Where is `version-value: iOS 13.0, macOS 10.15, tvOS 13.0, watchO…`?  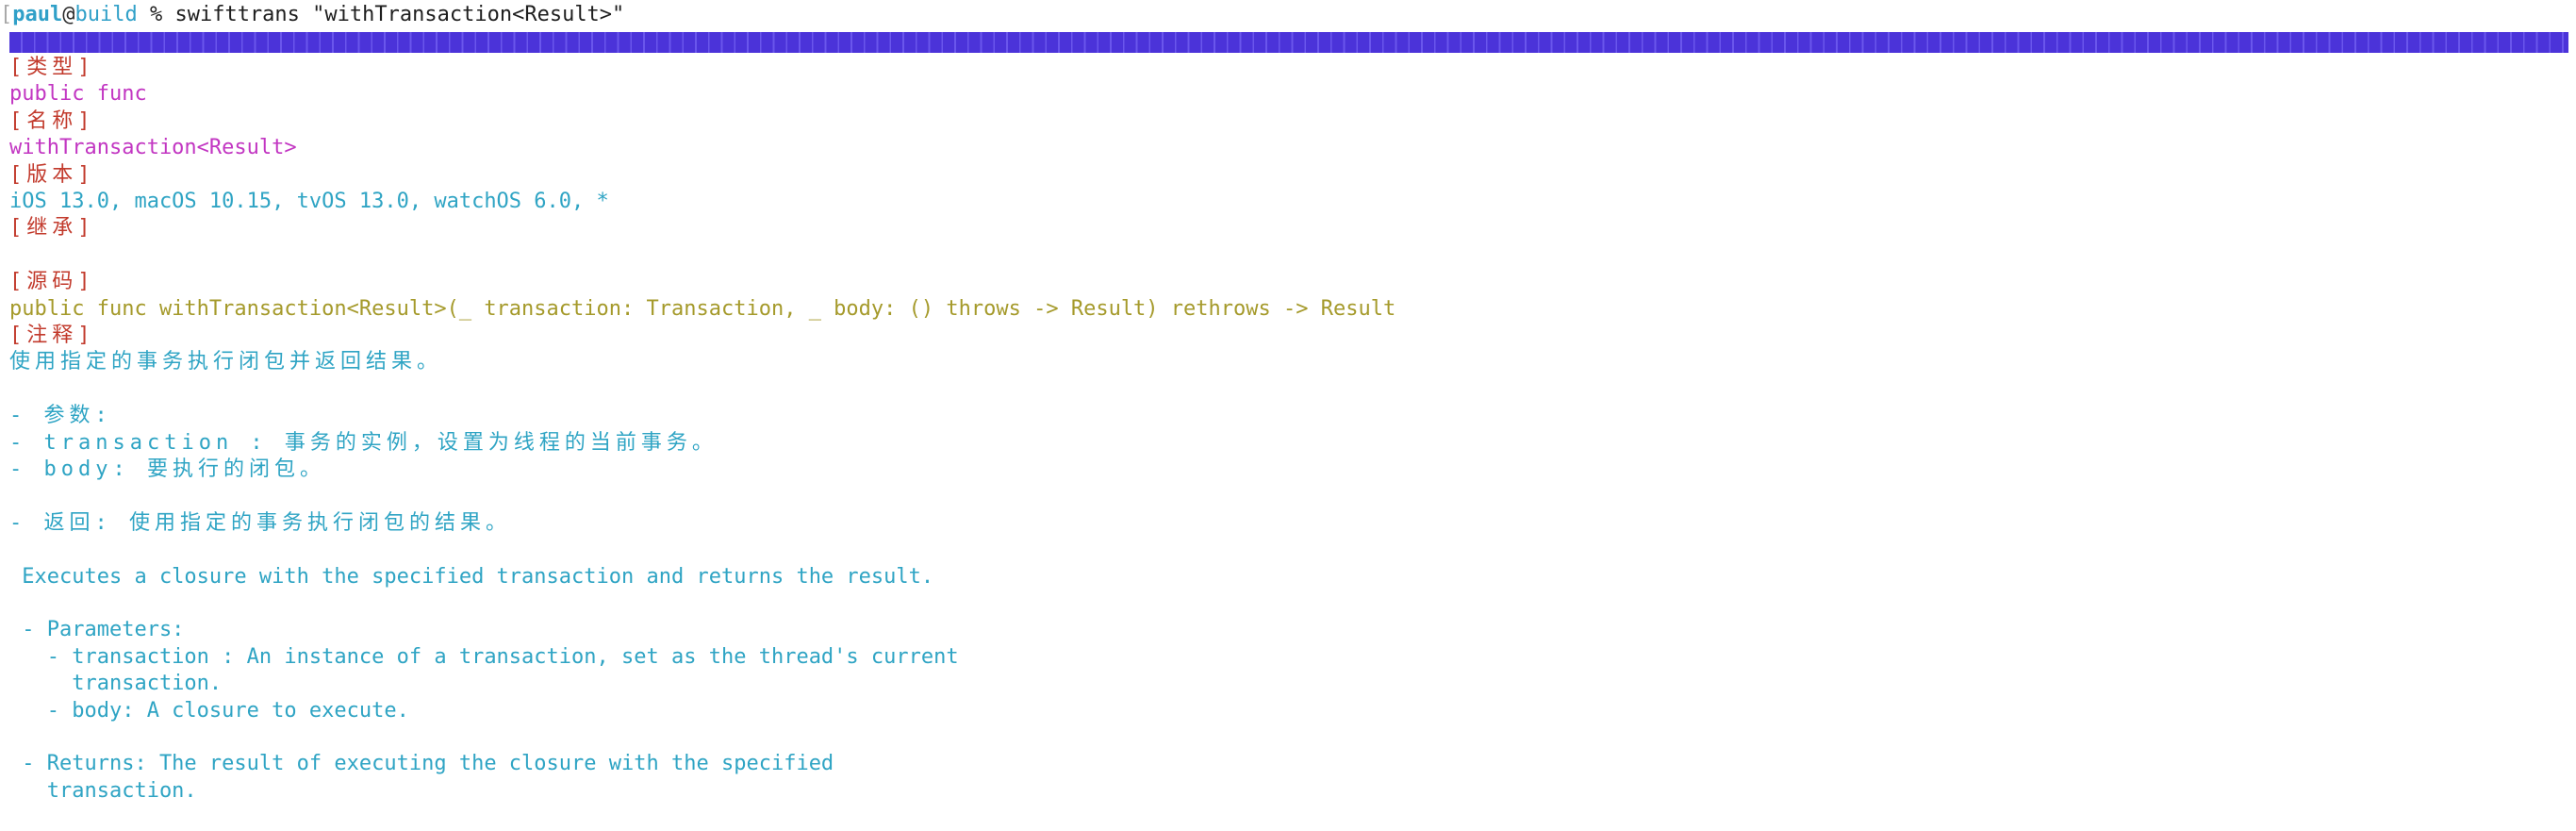 version-value: iOS 13.0, macOS 10.15, tvOS 13.0, watchO… is located at coordinates (309, 201).